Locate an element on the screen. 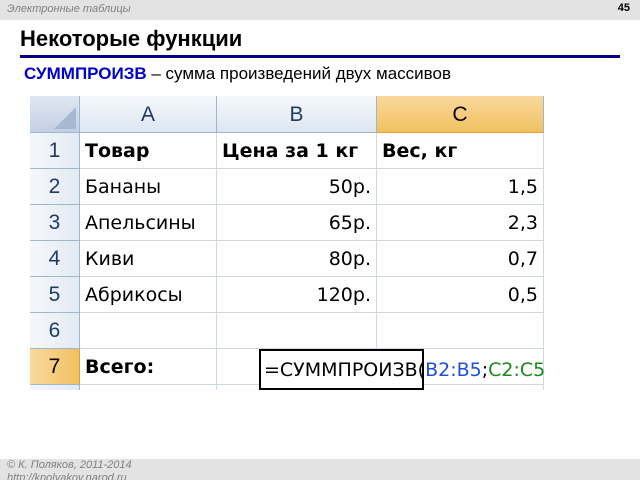 The image size is (640, 480). cell-formula: =СУММПРОИЗВ(B2:B5;C2:C5)5 is located at coordinates (404, 370).